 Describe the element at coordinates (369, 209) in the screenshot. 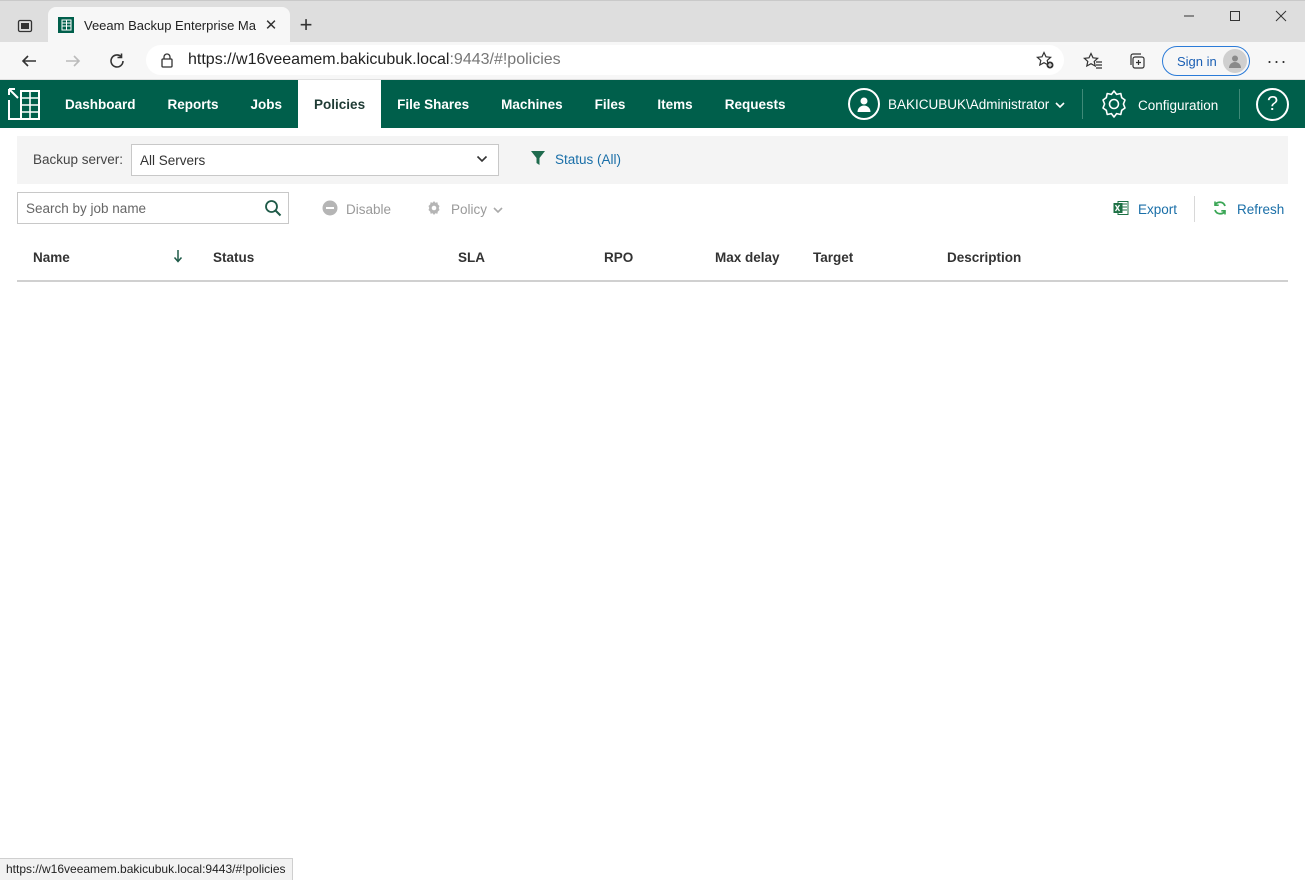

I see `disable-label: Disable` at that location.